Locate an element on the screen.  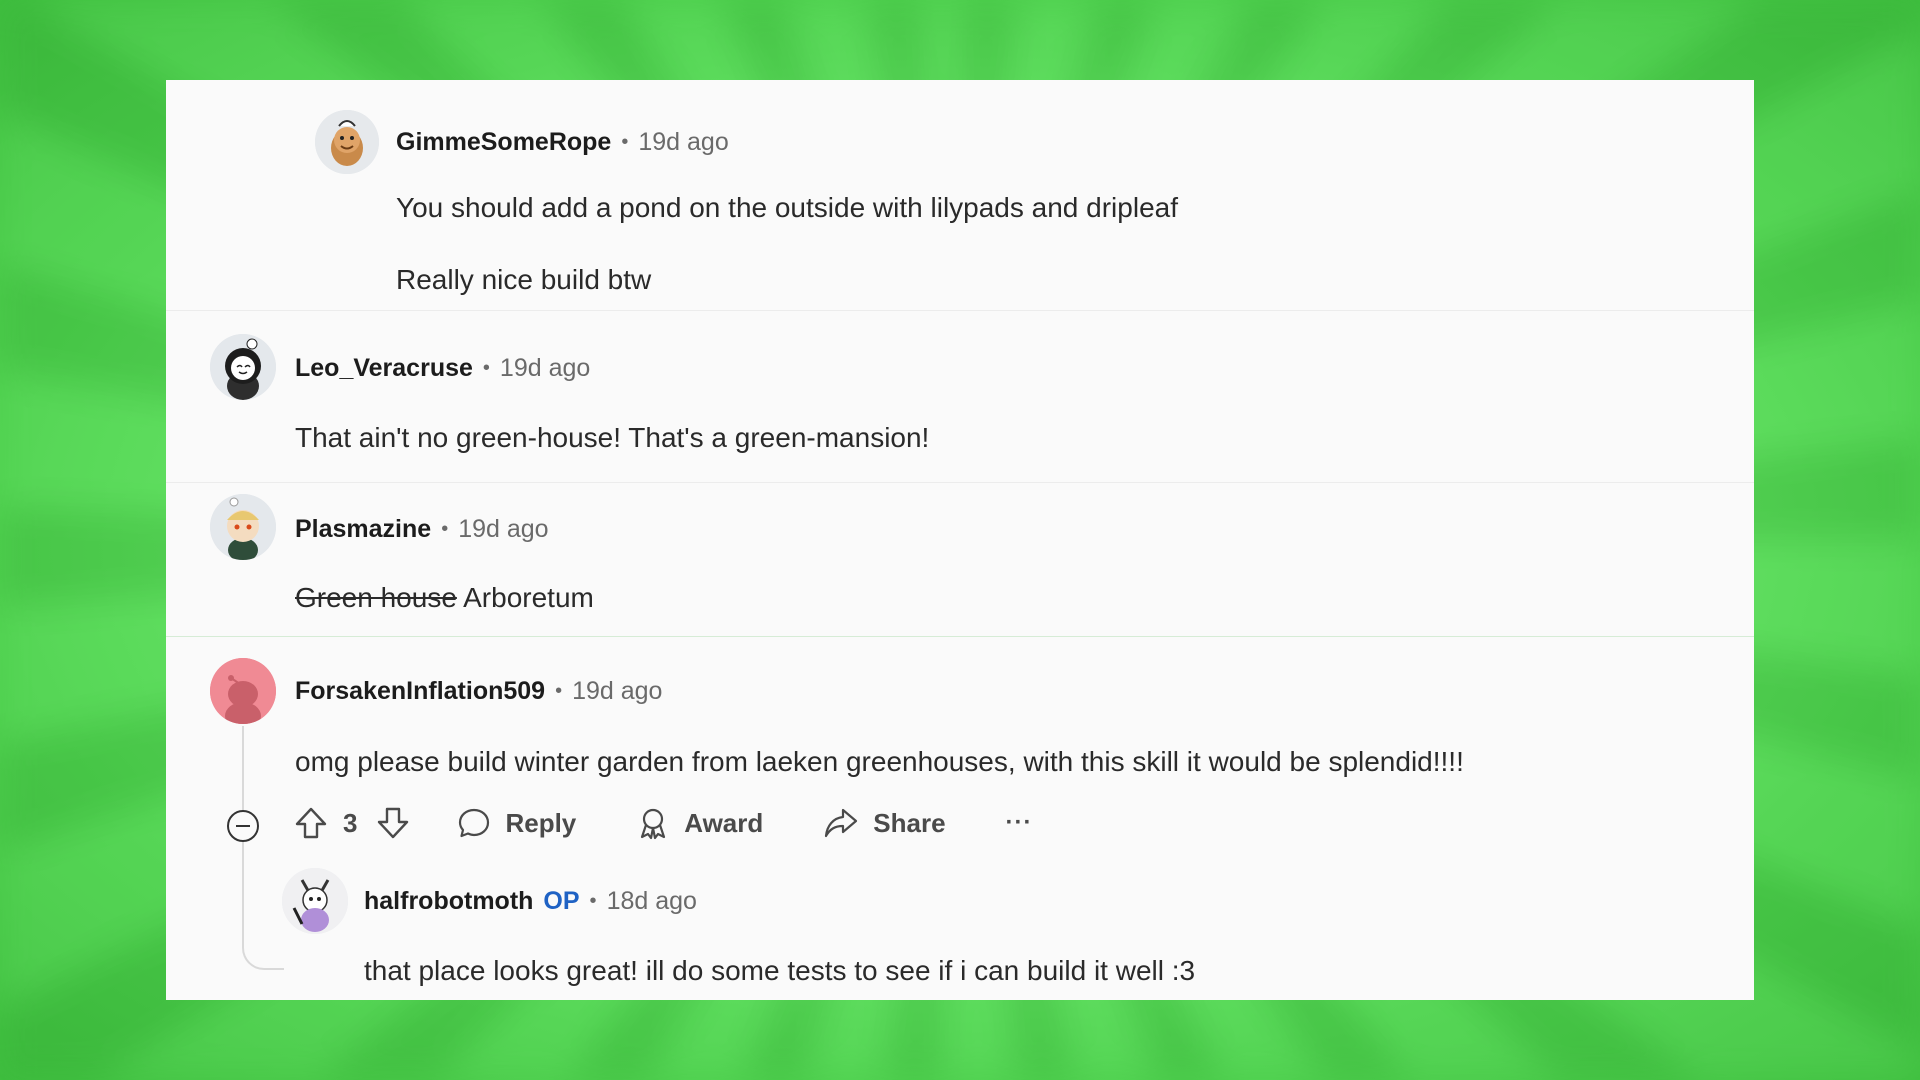
upvote-button is located at coordinates (311, 823).